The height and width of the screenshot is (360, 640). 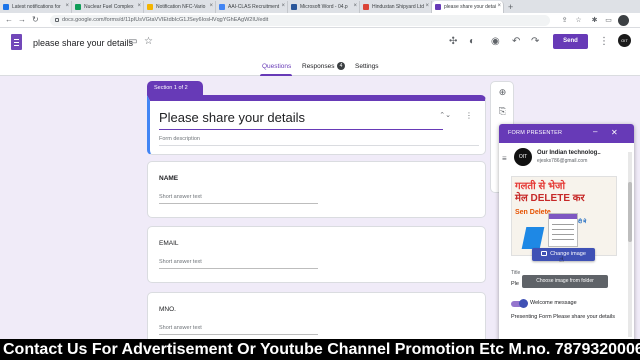 I want to click on bookmark-star-icon: ☆, so click(x=578, y=20).